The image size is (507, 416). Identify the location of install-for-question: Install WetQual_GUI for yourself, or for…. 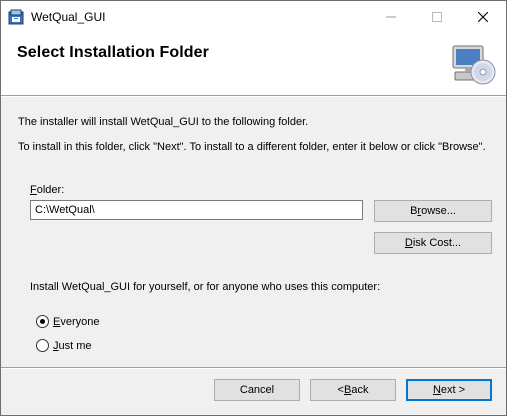
(205, 287).